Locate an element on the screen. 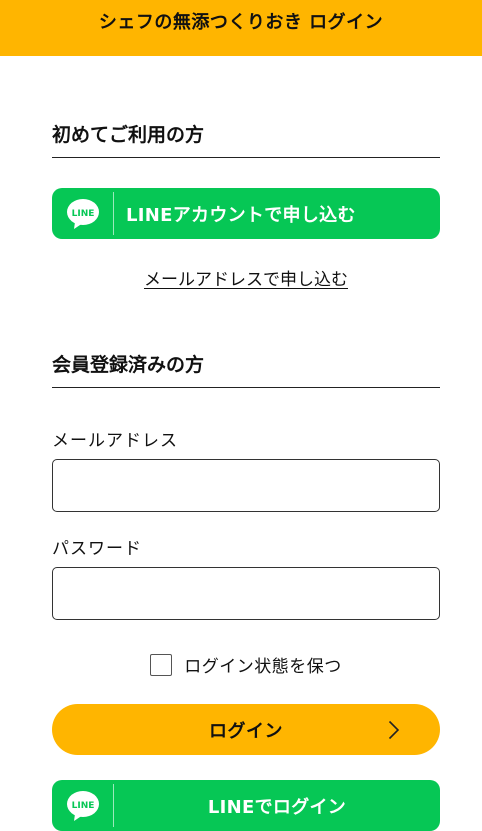  app-header: シェフの無添つくりおき ログイン is located at coordinates (241, 28).